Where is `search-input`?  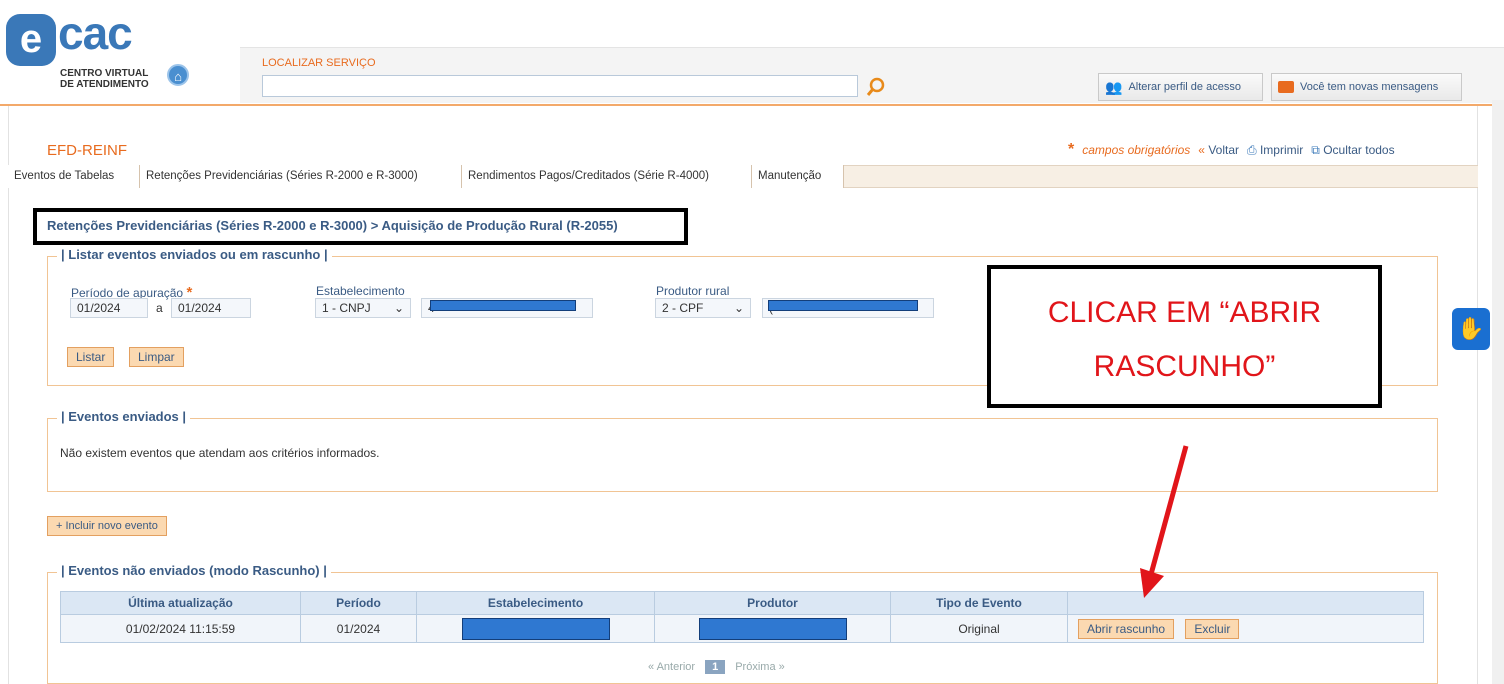 search-input is located at coordinates (560, 86).